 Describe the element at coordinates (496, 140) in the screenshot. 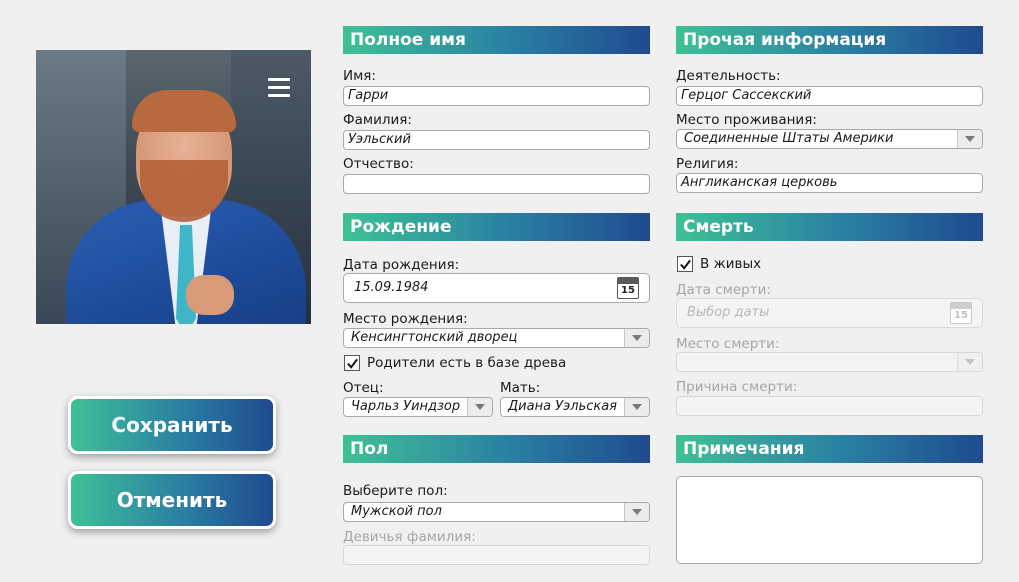

I see `last-name-input: Уэльский` at that location.